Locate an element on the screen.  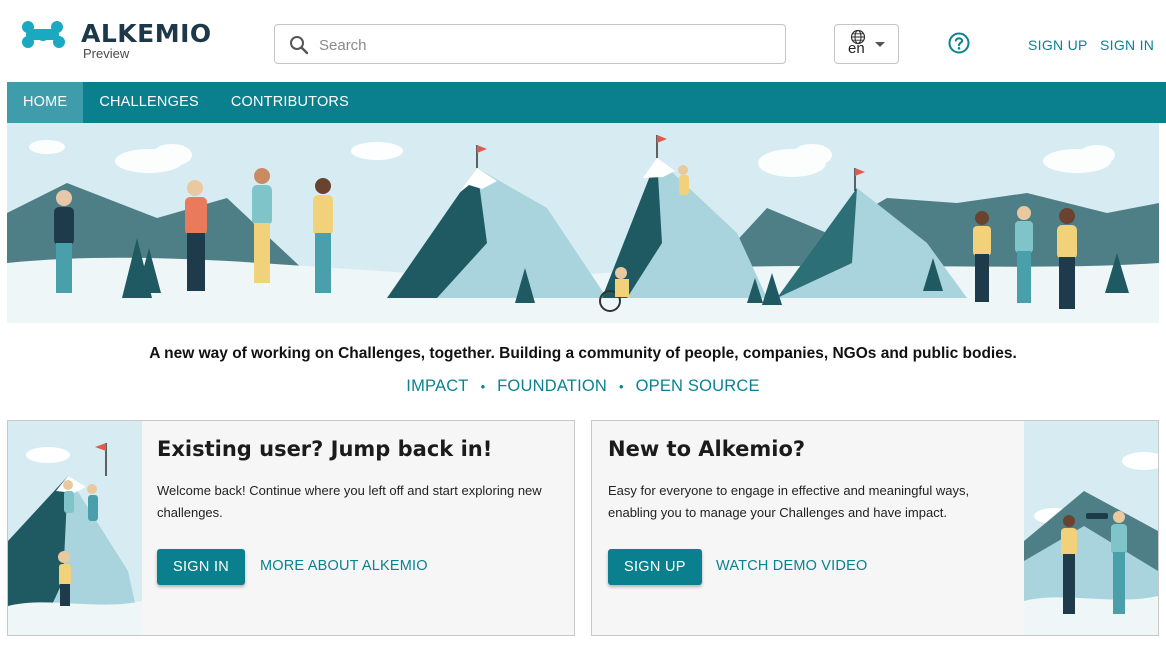
top-header: ALKEMIO Preview en is located at coordinates (583, 41).